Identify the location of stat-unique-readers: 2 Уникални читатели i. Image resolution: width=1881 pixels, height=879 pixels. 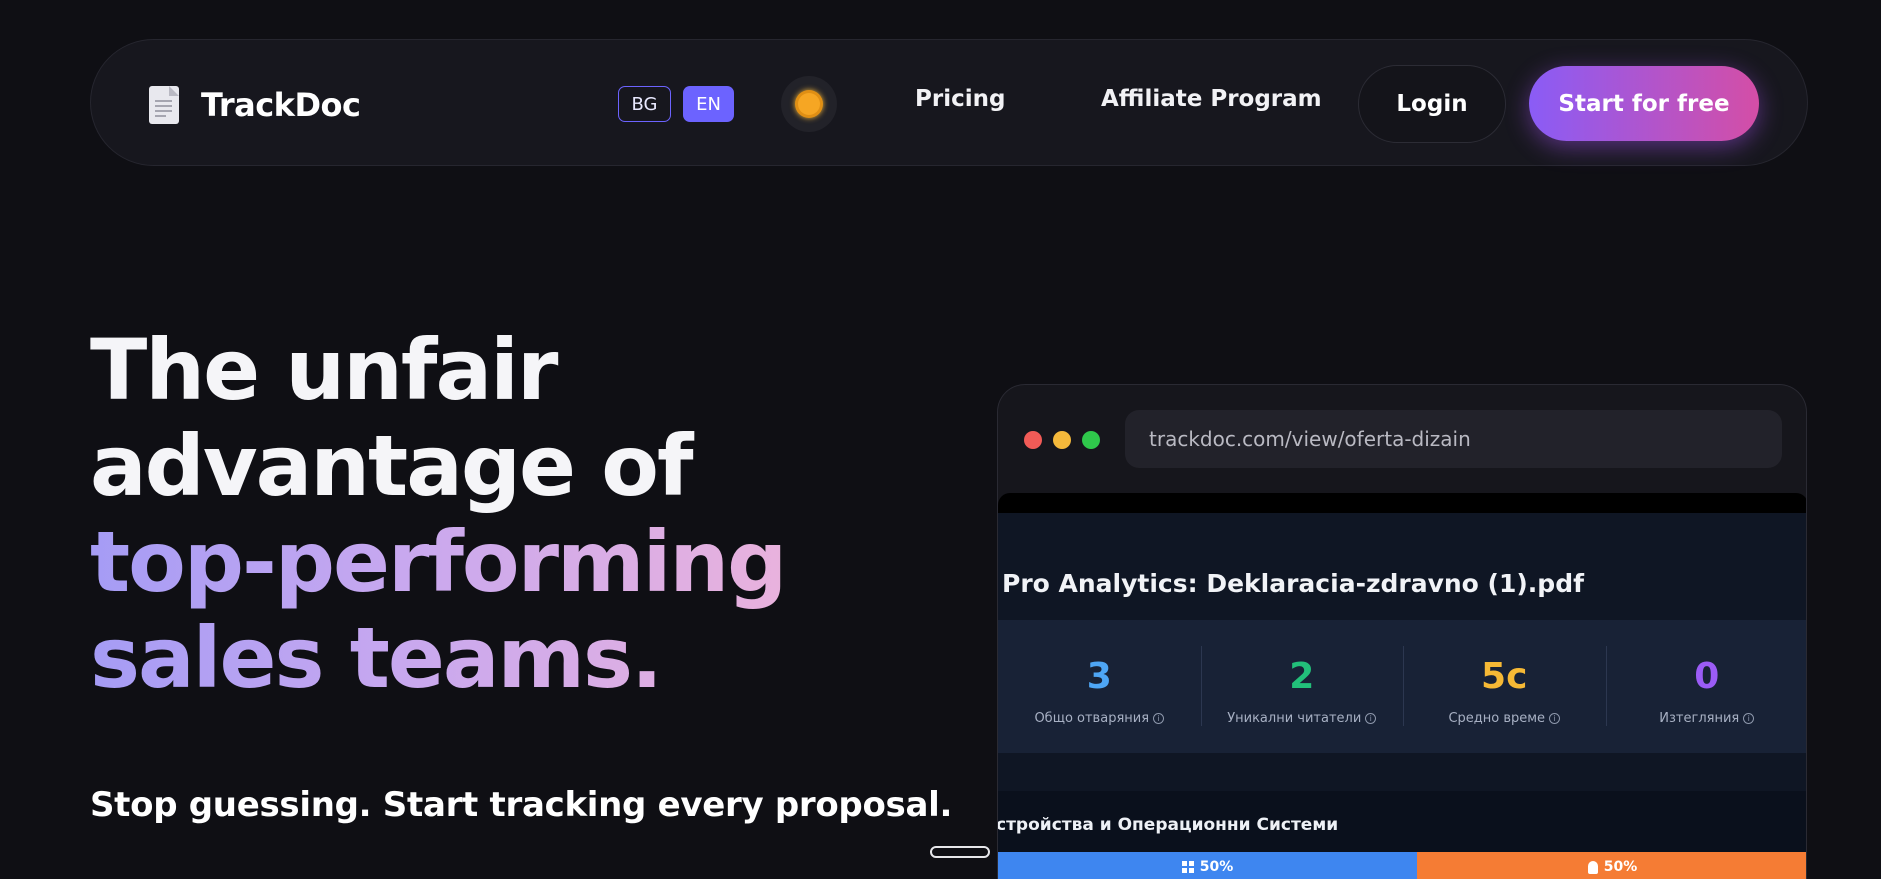
(1302, 686).